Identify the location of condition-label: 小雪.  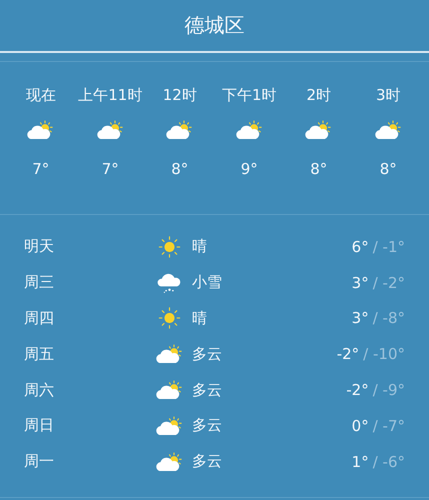
(207, 282).